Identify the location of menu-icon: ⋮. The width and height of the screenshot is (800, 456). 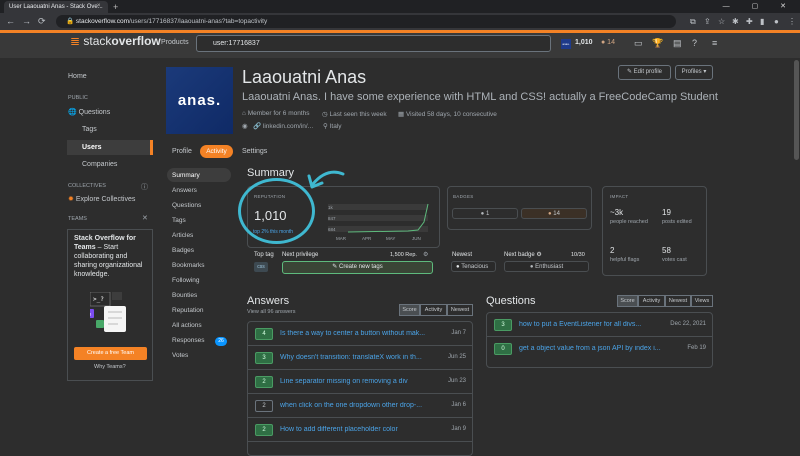
(792, 21).